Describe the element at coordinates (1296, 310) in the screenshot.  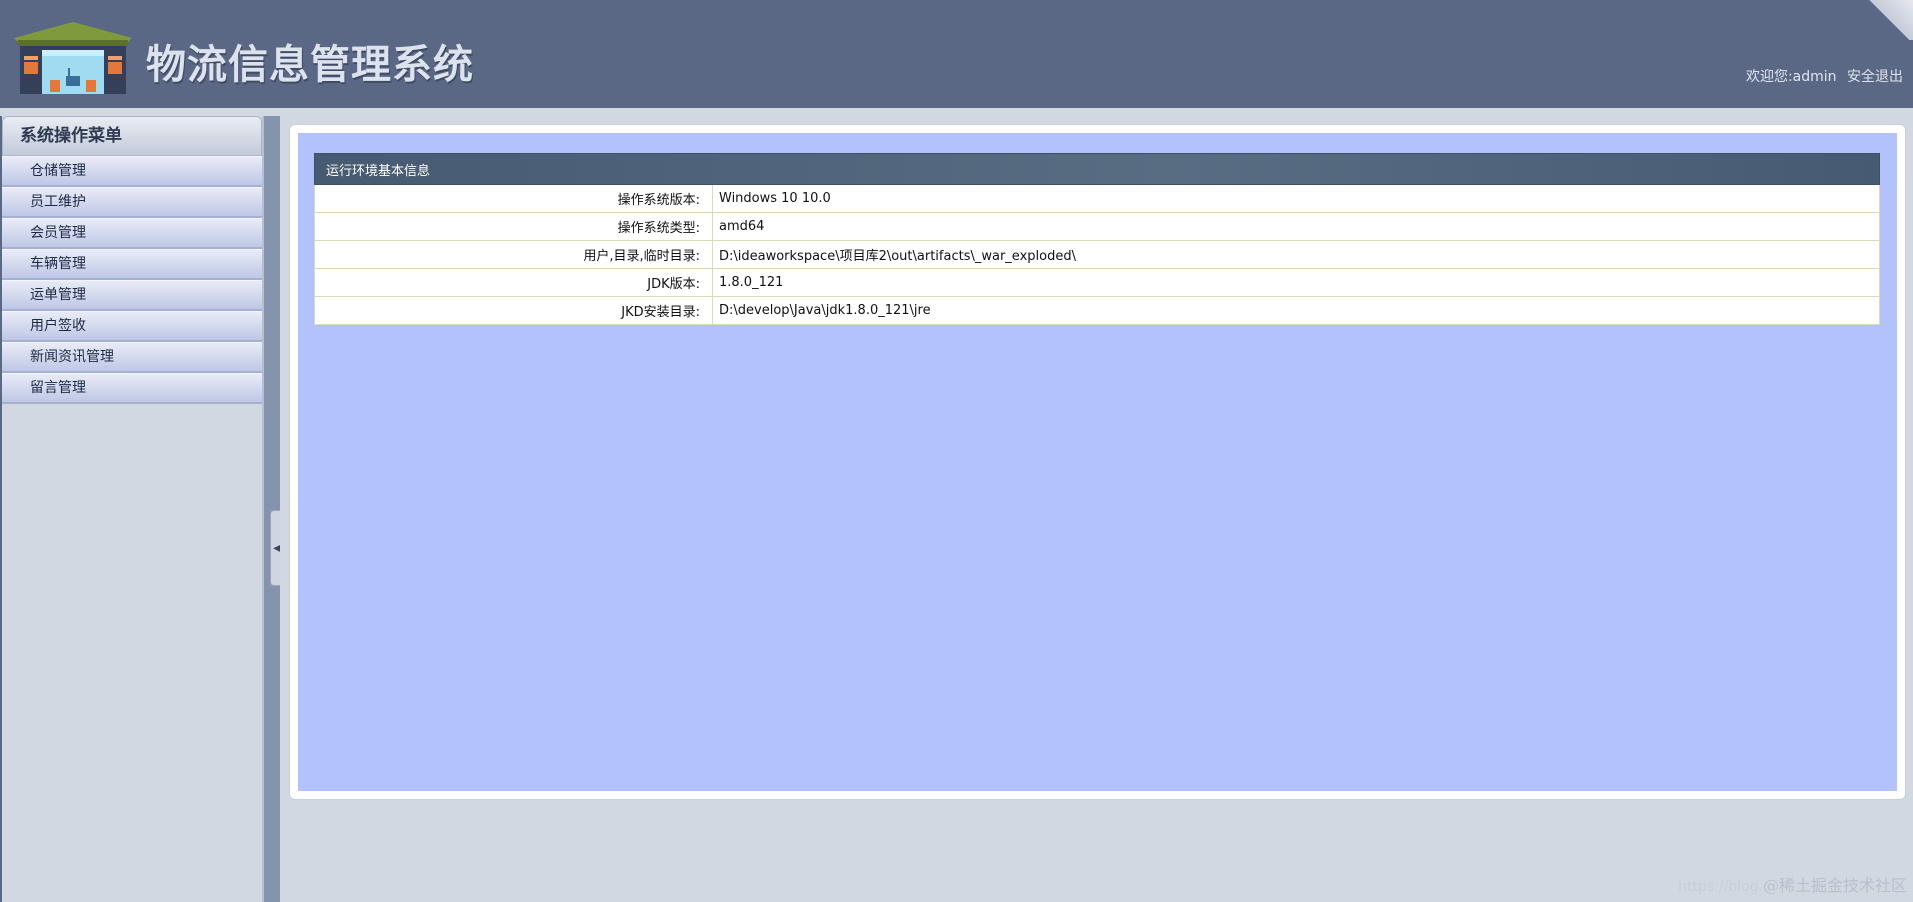
I see `row-value: D:\develop\Java\jdk1.8.0_121\jre` at that location.